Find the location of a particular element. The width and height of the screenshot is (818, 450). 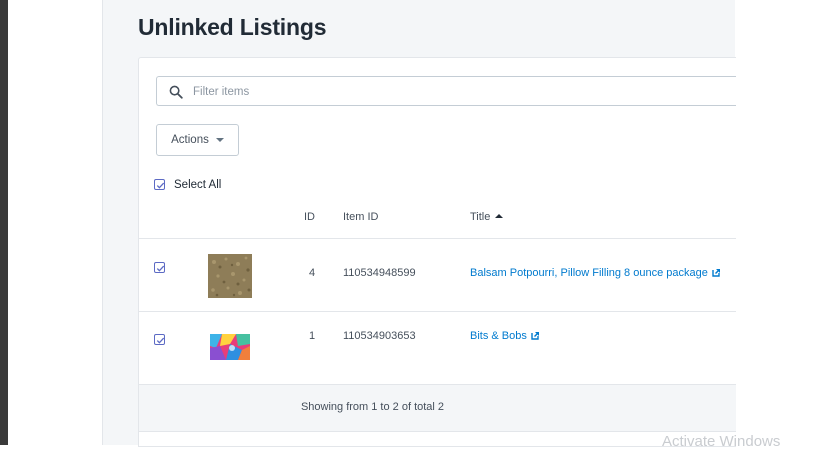

fabric-thumbnail is located at coordinates (230, 348).